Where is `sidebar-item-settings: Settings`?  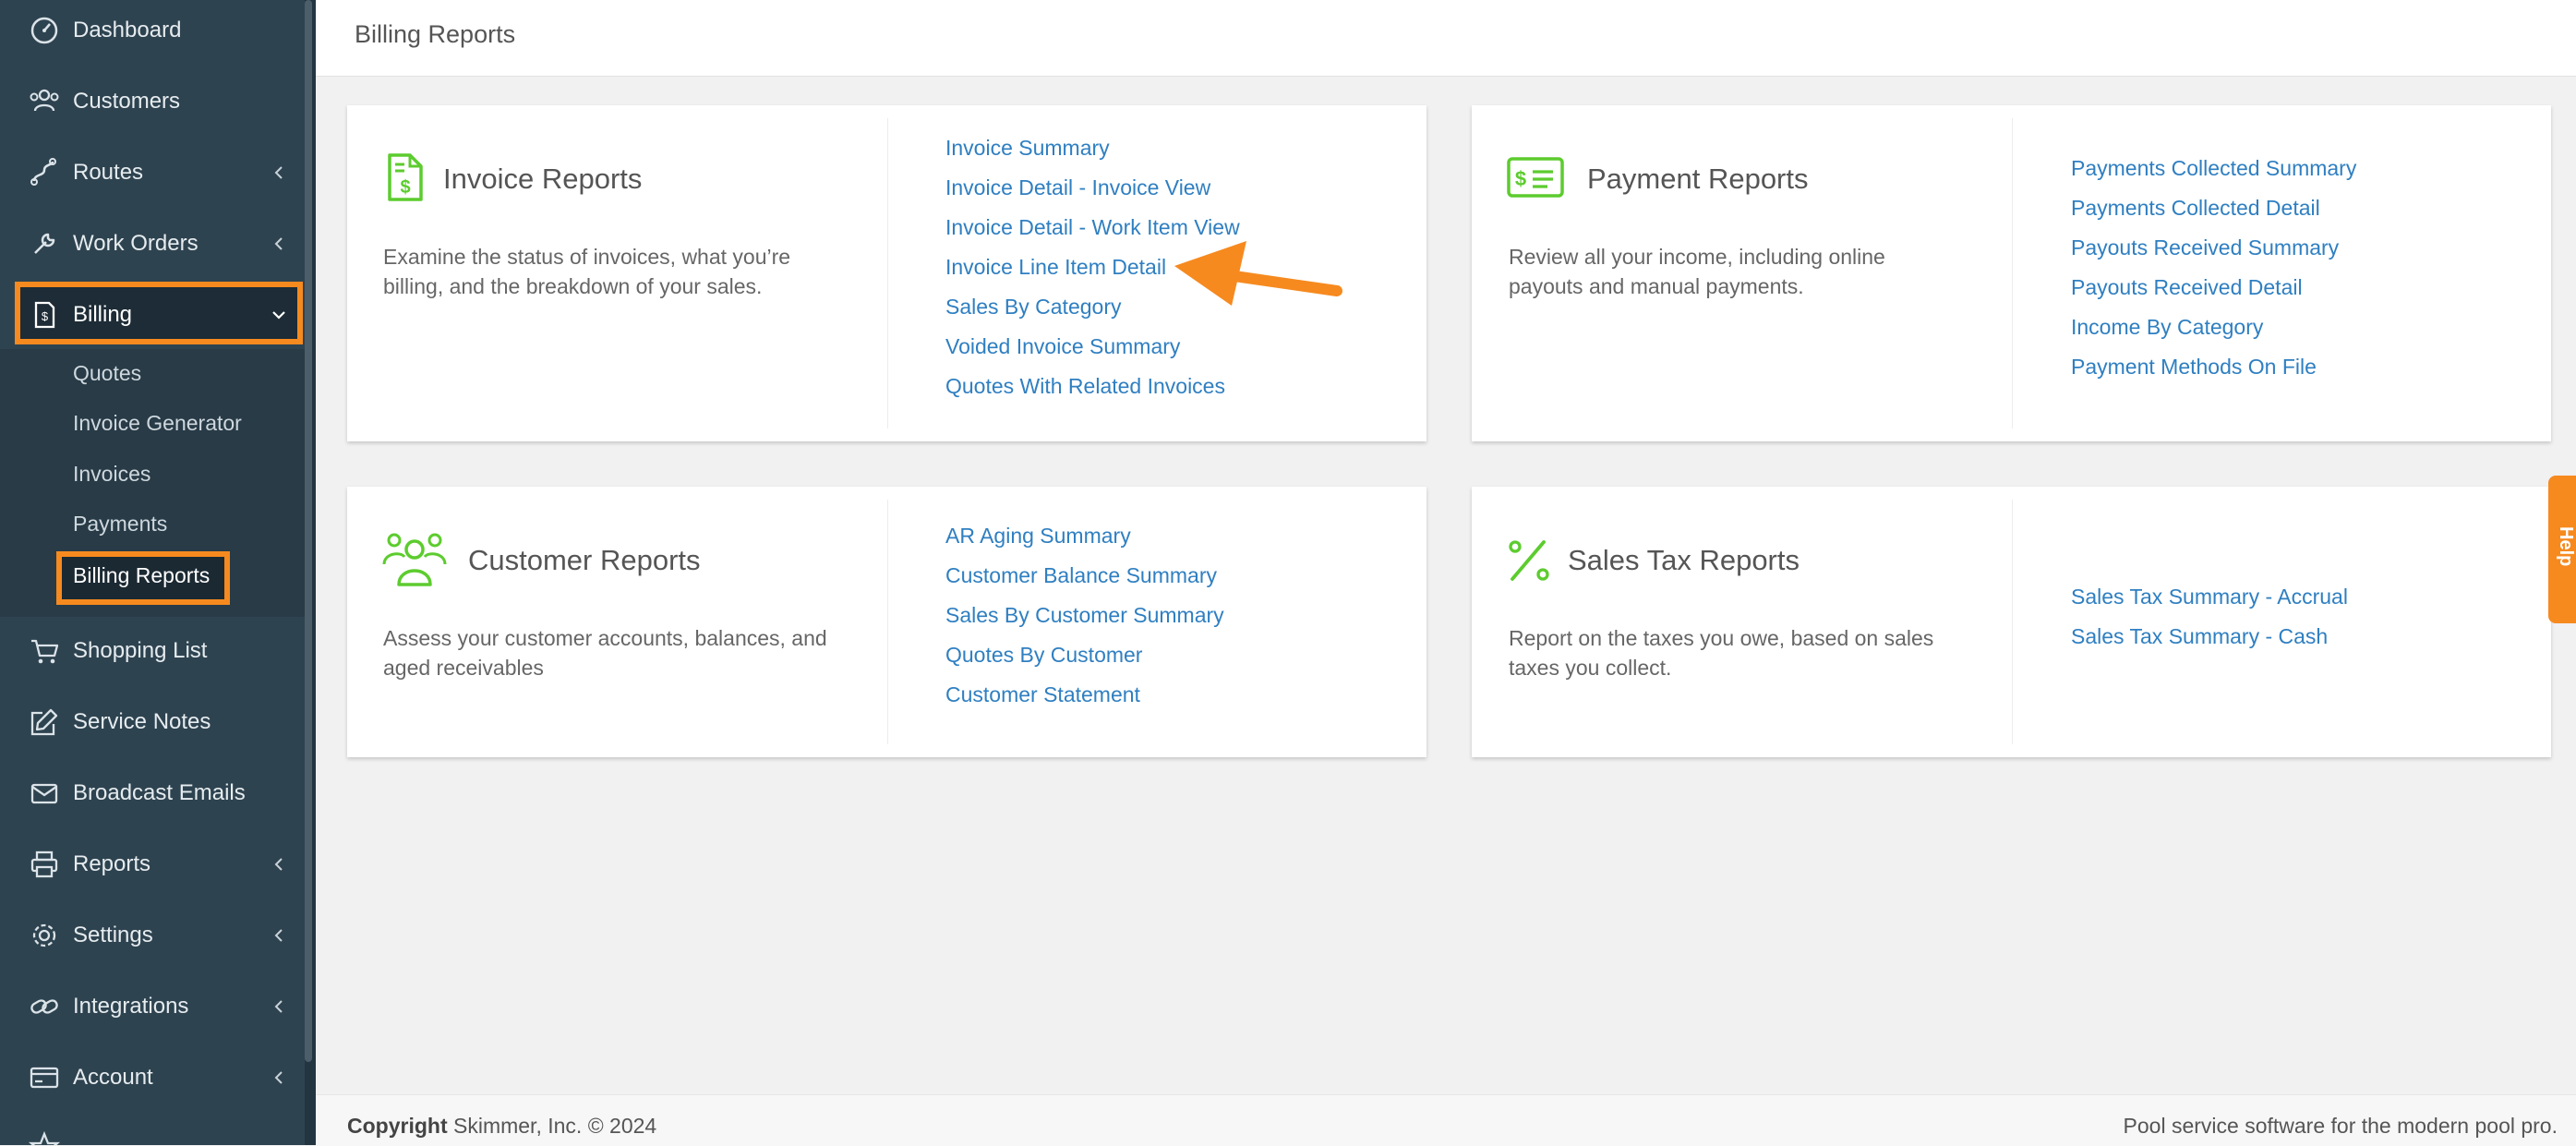
sidebar-item-settings: Settings is located at coordinates (152, 936).